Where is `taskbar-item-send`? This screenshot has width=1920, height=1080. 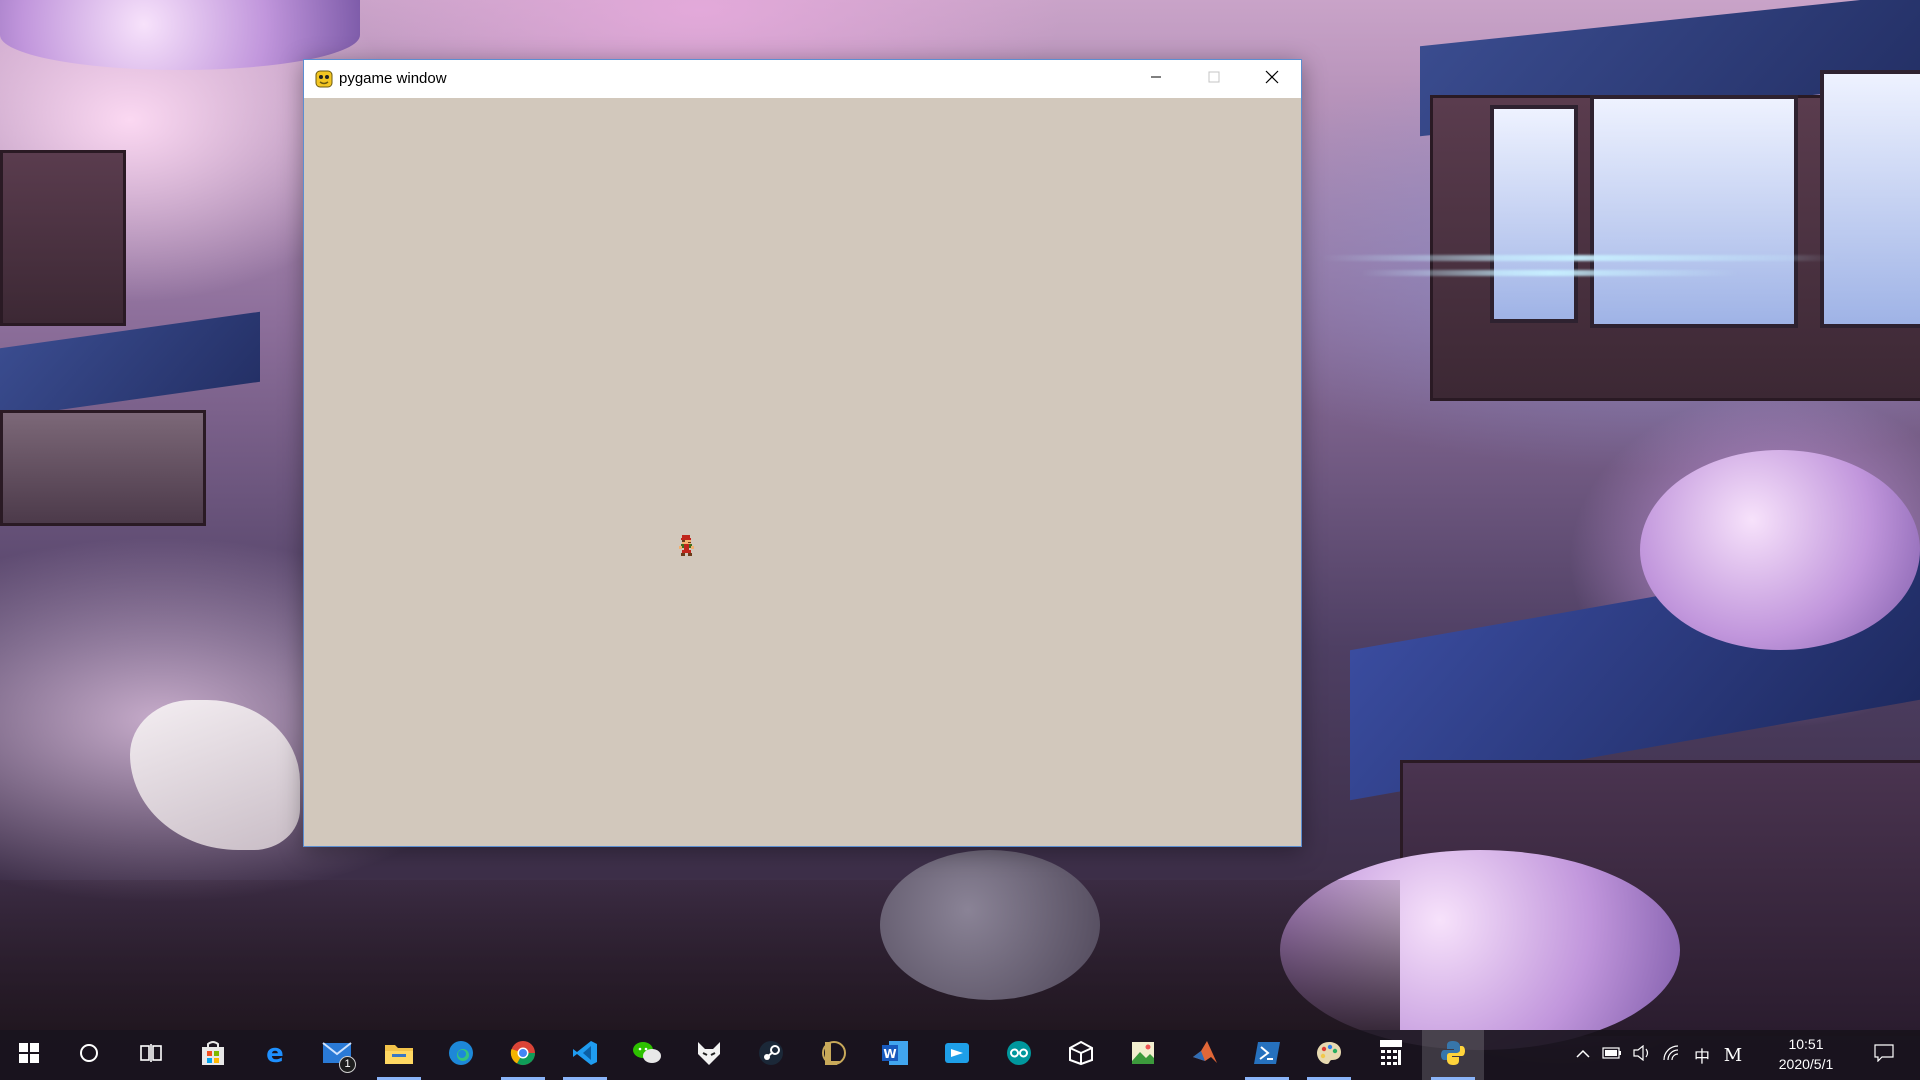 taskbar-item-send is located at coordinates (957, 1055).